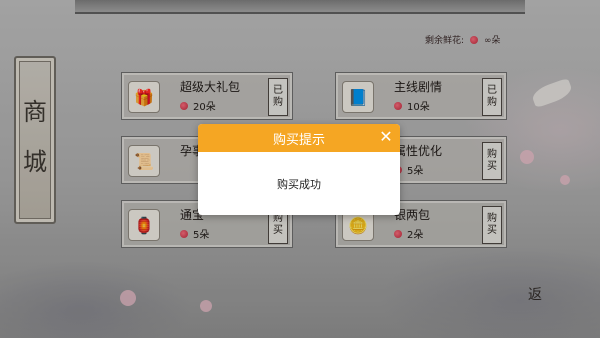 The width and height of the screenshot is (600, 338). What do you see at coordinates (386, 137) in the screenshot?
I see `close-icon: ✕` at bounding box center [386, 137].